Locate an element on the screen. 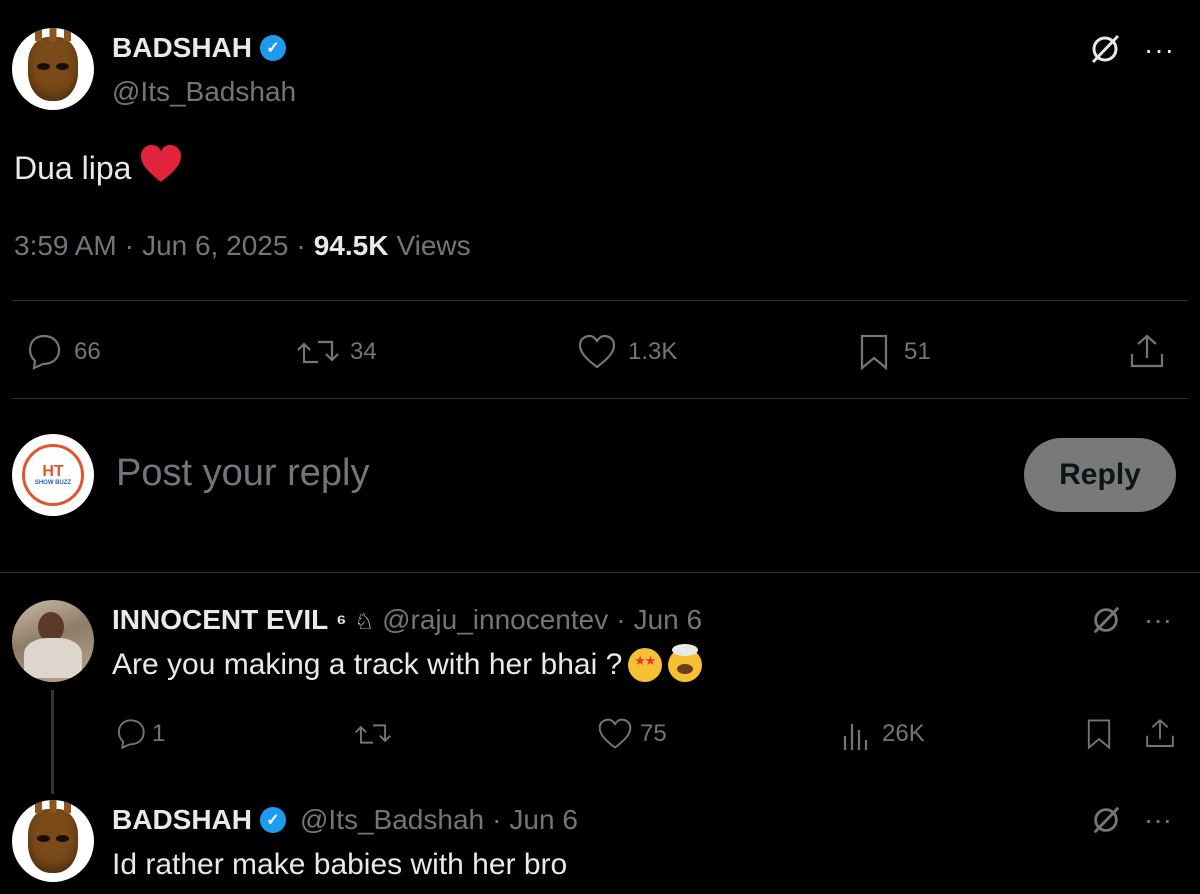  red-heart-icon is located at coordinates (161, 168).